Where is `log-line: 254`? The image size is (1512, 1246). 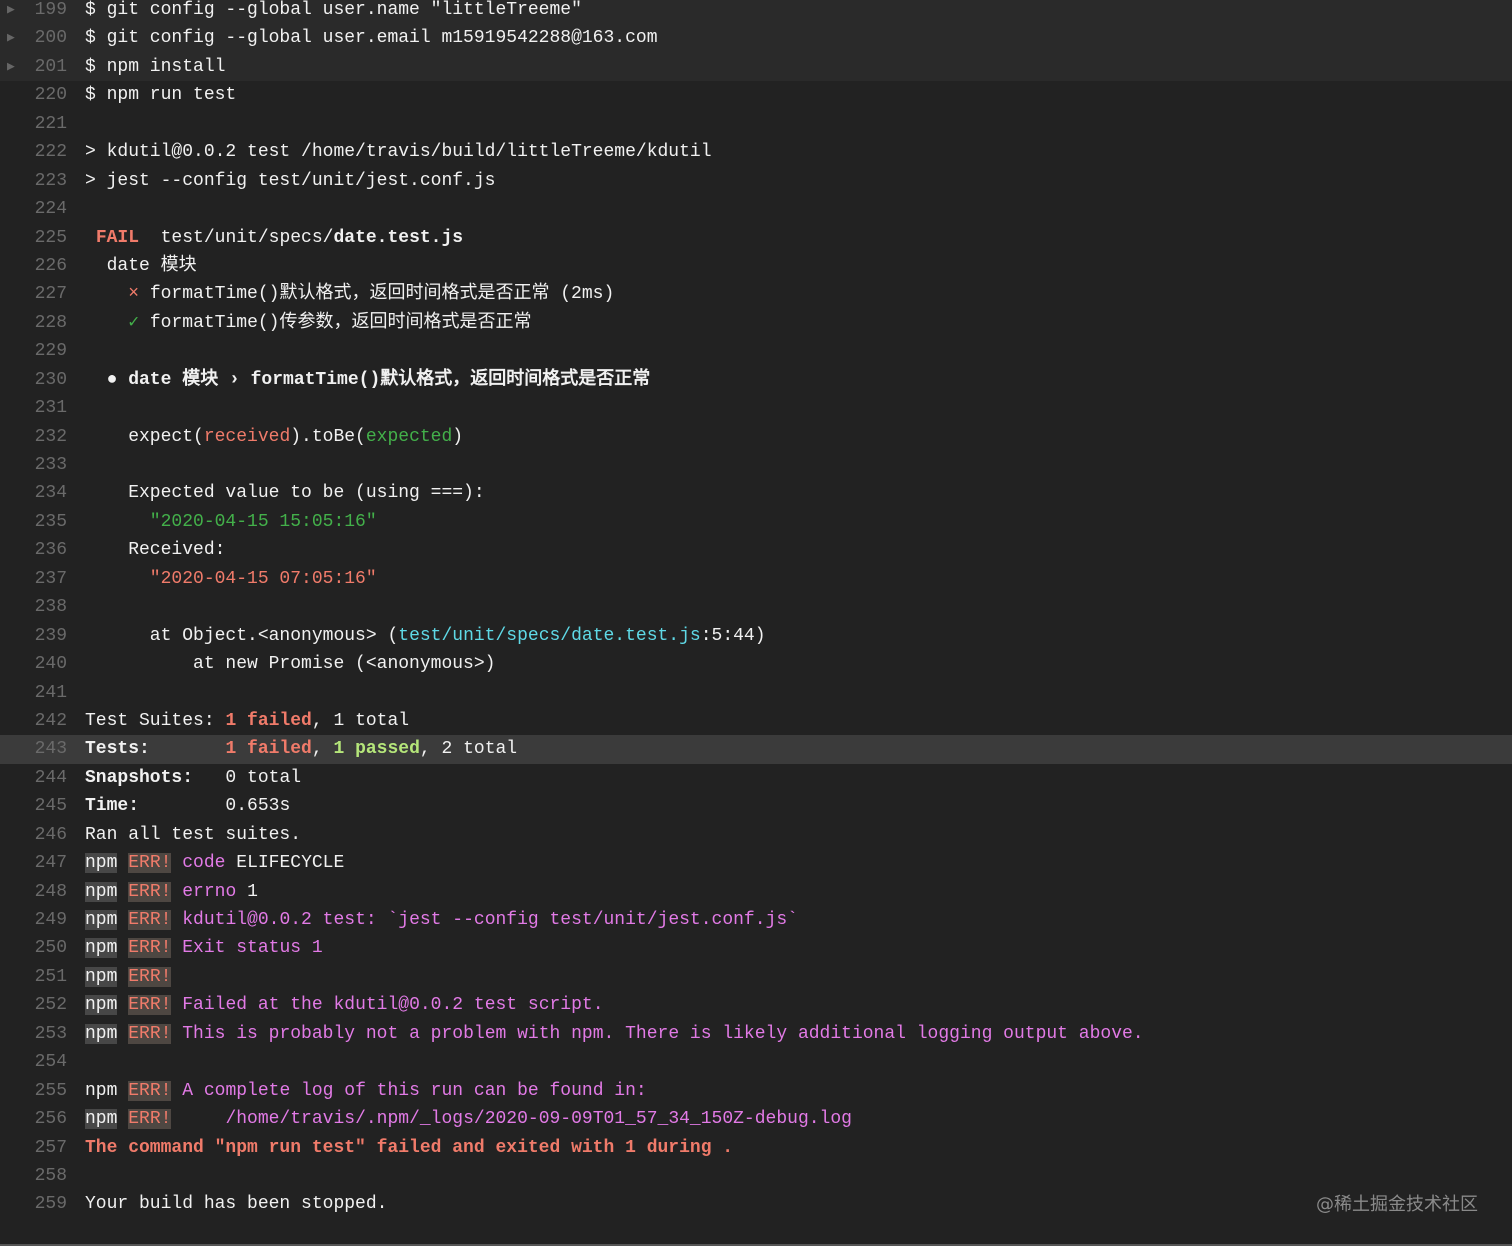
log-line: 254 is located at coordinates (756, 1062).